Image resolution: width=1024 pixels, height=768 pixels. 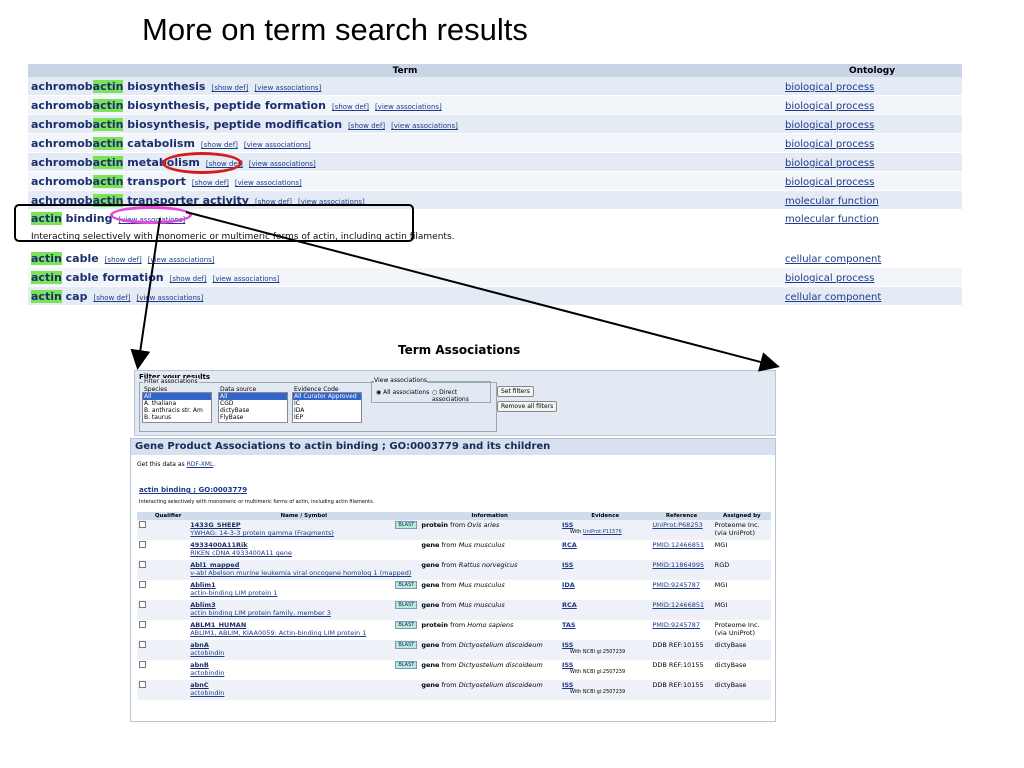 What do you see at coordinates (402, 392) in the screenshot?
I see `all-associations-radio: ◉ All associations` at bounding box center [402, 392].